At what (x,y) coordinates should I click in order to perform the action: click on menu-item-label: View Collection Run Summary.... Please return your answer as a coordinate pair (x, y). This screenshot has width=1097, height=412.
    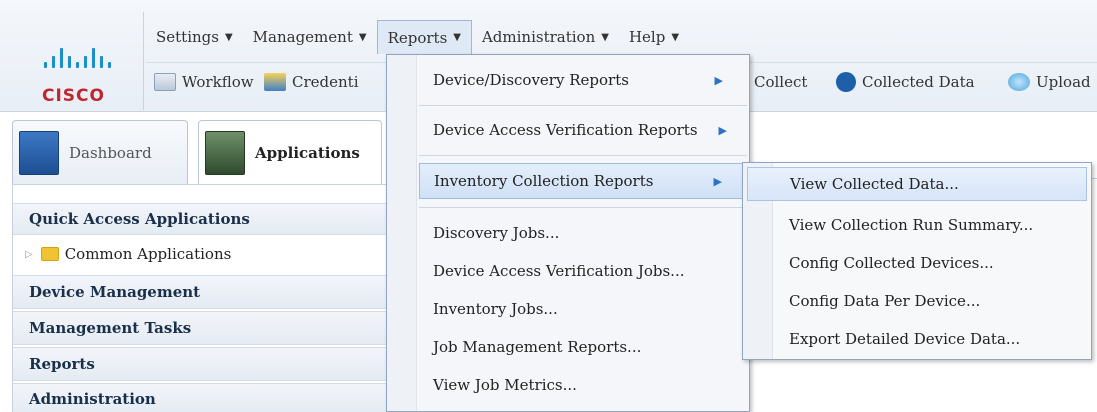
    Looking at the image, I should click on (911, 225).